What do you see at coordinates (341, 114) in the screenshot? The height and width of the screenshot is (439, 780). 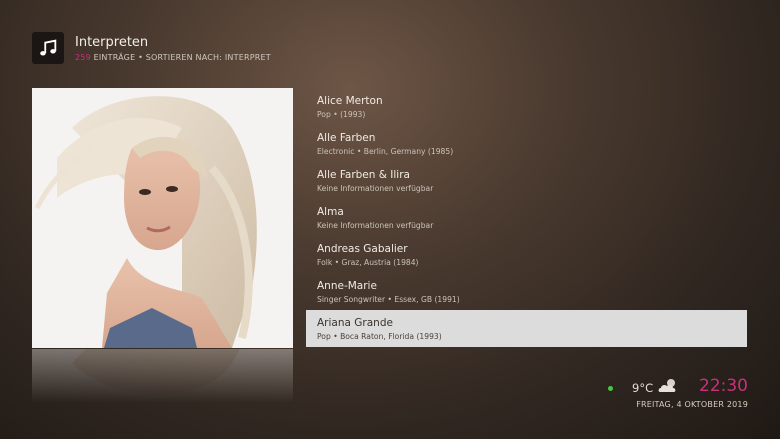 I see `artist-meta: Pop • (1993)` at bounding box center [341, 114].